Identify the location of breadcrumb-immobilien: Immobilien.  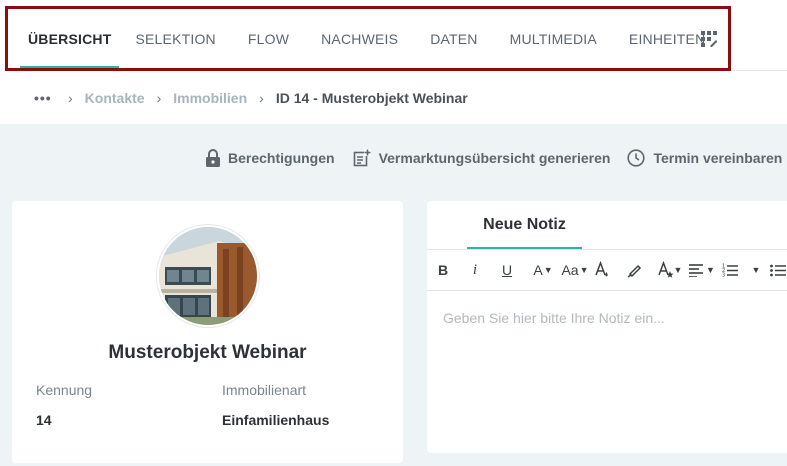
(210, 98).